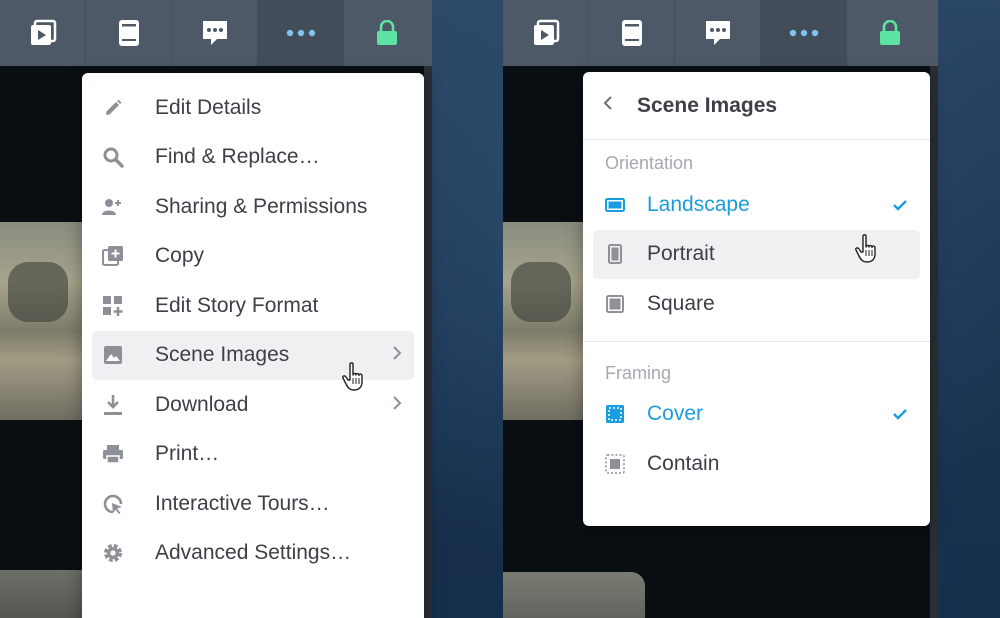 Image resolution: width=1000 pixels, height=618 pixels. I want to click on gear-icon, so click(113, 553).